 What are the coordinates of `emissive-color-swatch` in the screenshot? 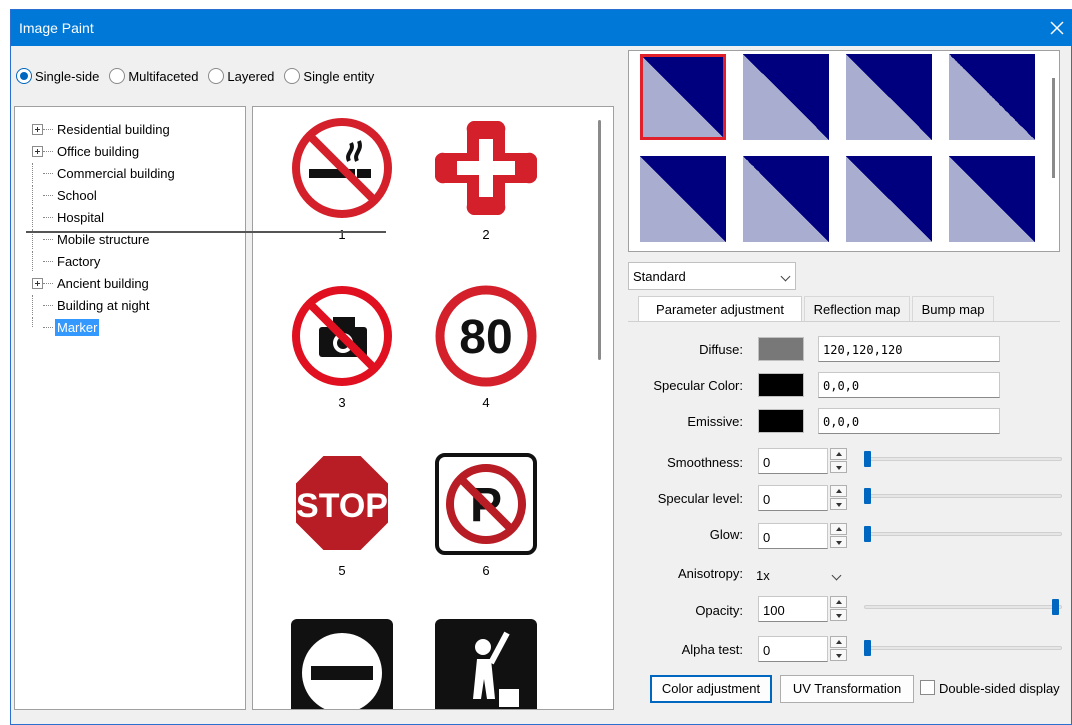 It's located at (781, 421).